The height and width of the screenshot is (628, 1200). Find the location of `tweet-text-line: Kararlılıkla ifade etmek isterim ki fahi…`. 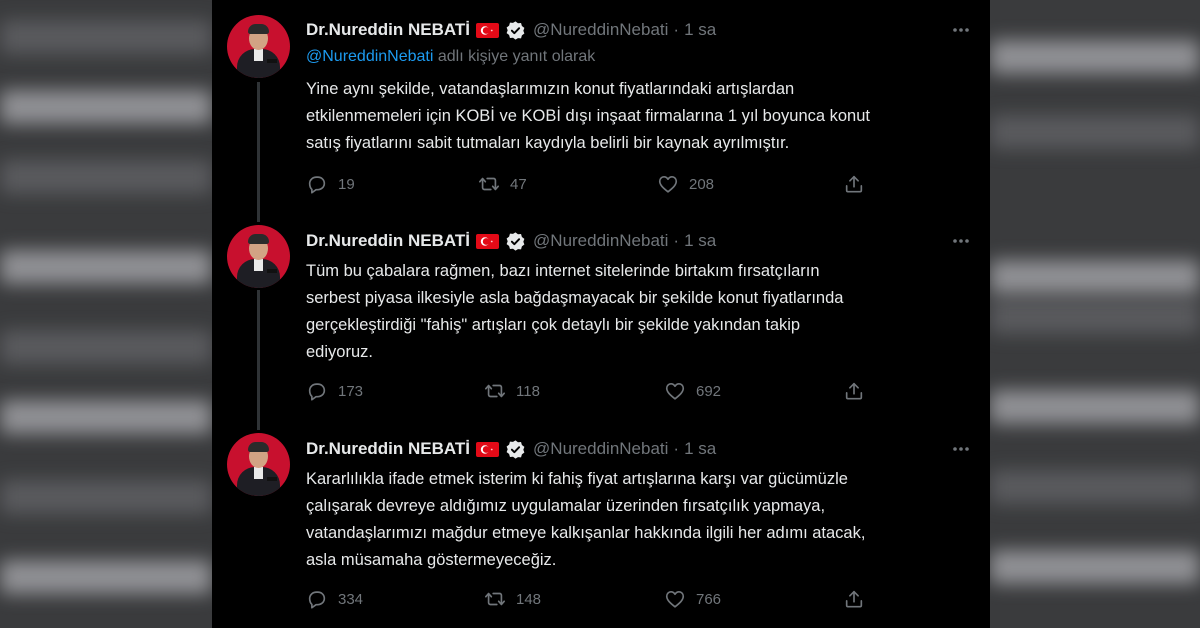

tweet-text-line: Kararlılıkla ifade etmek isterim ki fahi… is located at coordinates (577, 479).